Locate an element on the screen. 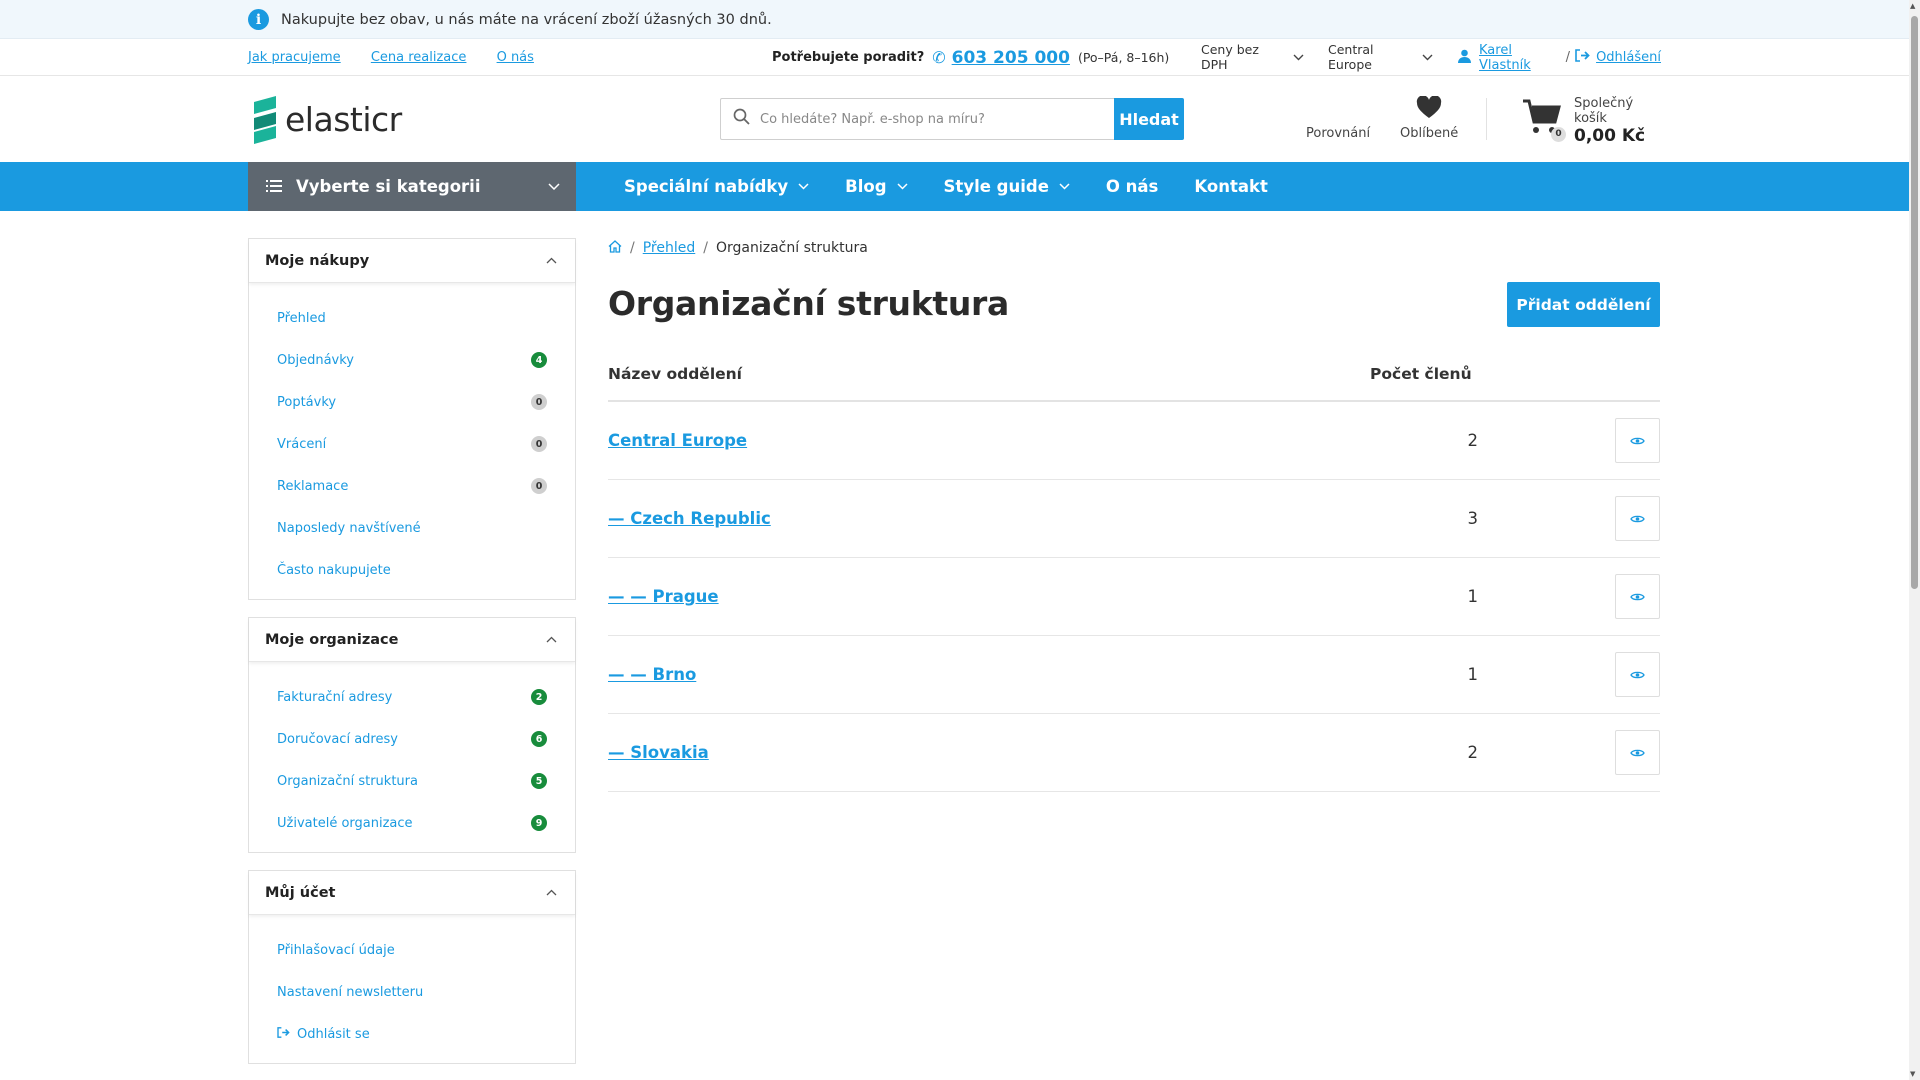 This screenshot has height=1080, width=1920. heart-icon is located at coordinates (1429, 110).